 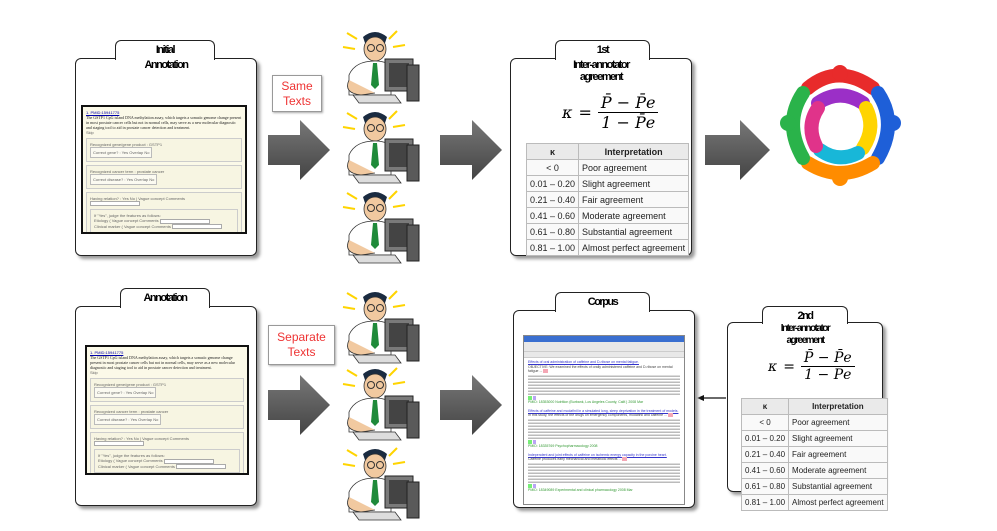 I want to click on first-agreement-tab: 1st, so click(x=602, y=50).